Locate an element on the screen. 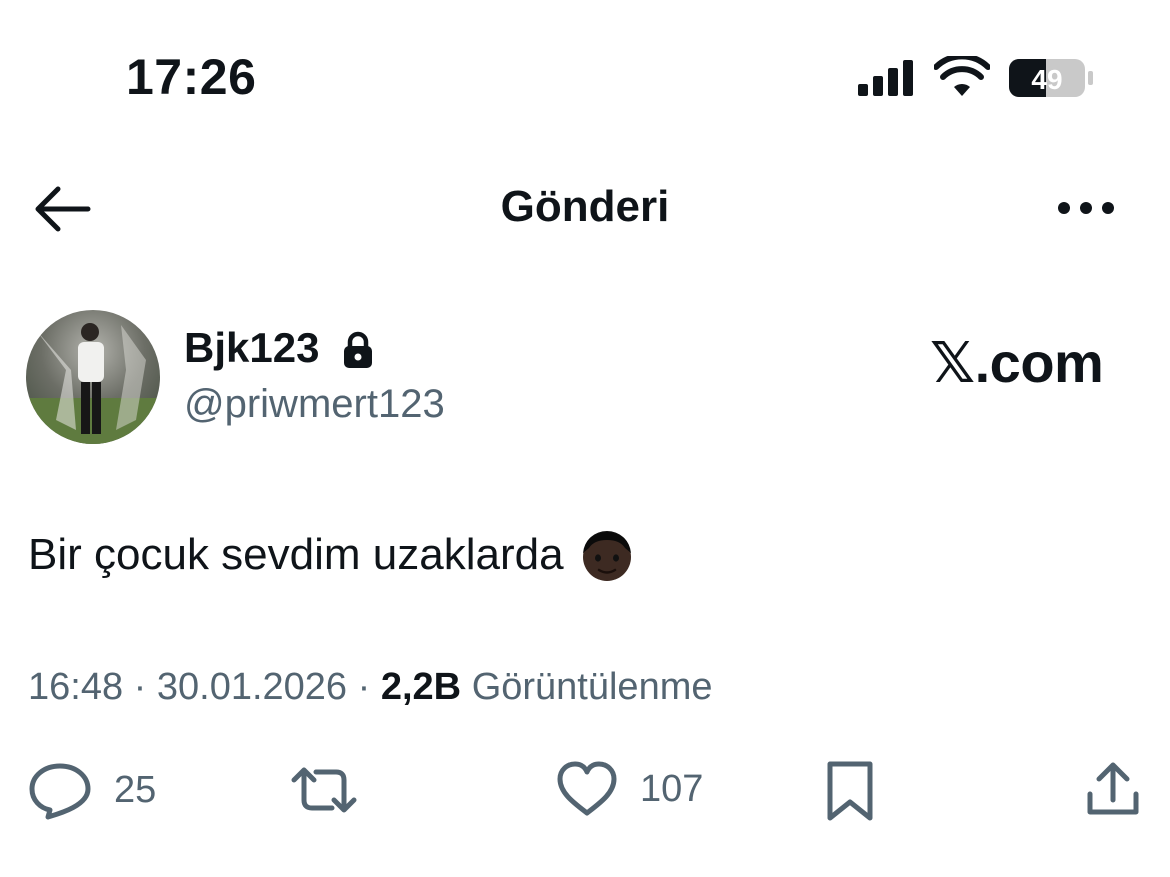  bookmark-icon is located at coordinates (850, 791).